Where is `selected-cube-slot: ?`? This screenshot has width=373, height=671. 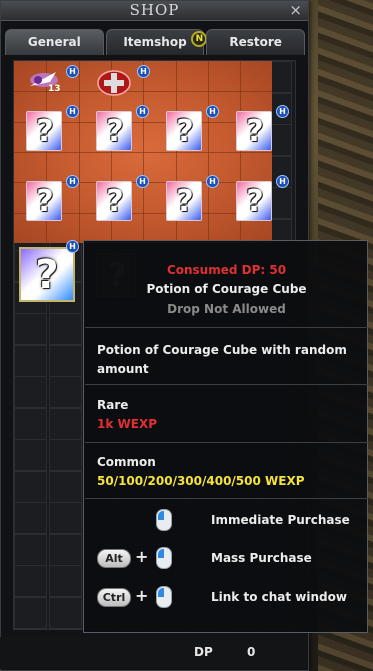 selected-cube-slot: ? is located at coordinates (47, 274).